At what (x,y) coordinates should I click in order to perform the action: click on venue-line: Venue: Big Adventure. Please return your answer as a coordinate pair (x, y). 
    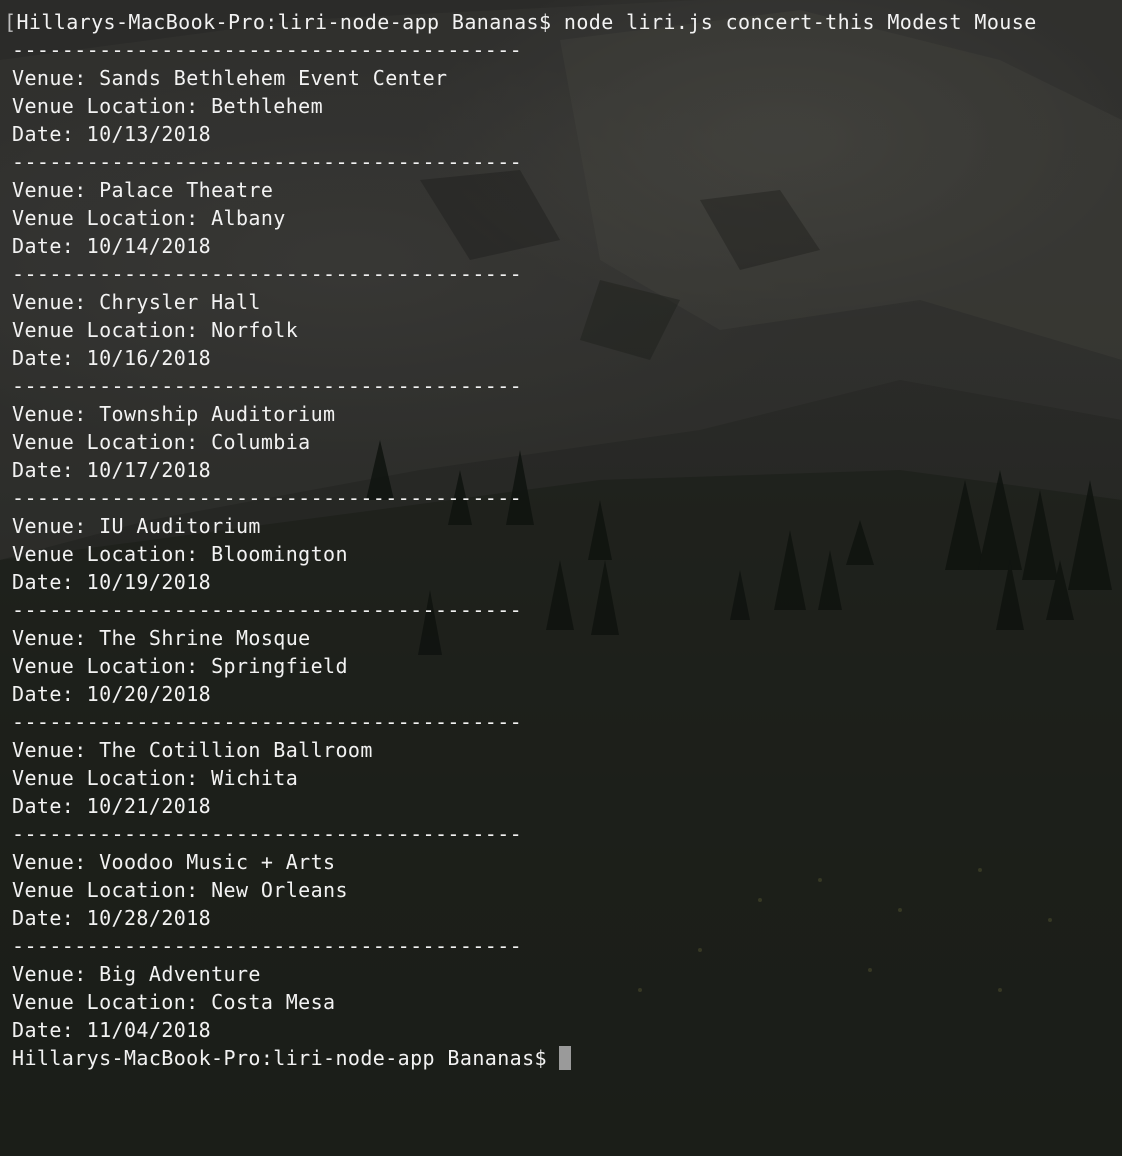
    Looking at the image, I should click on (136, 974).